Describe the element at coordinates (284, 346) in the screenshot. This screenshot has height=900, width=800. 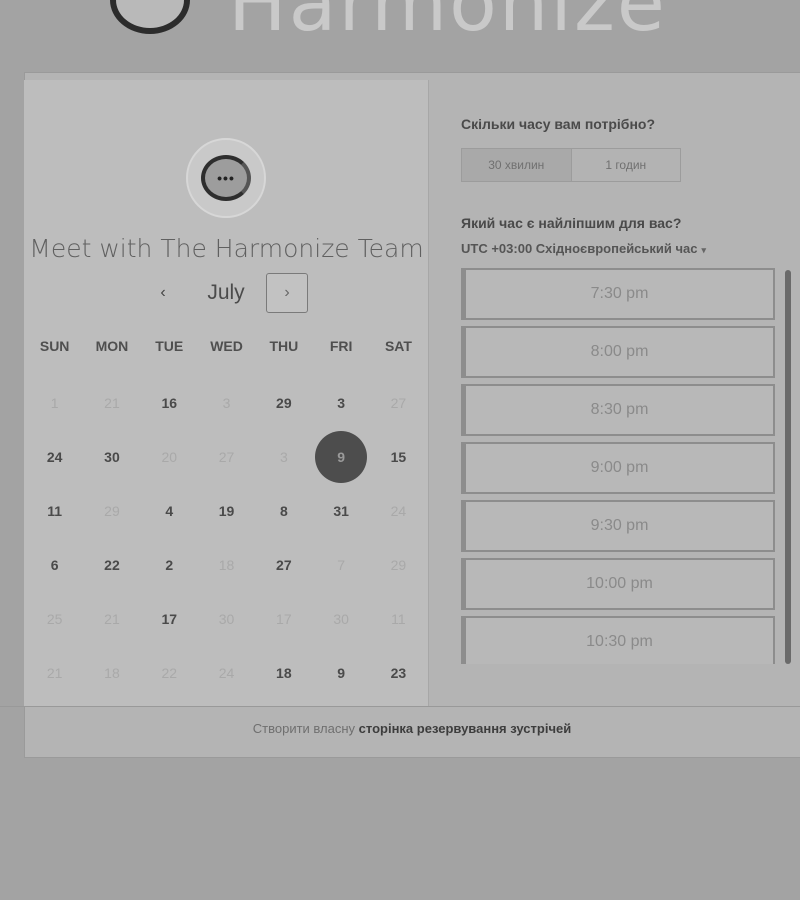
I see `weekday-label: THU` at that location.